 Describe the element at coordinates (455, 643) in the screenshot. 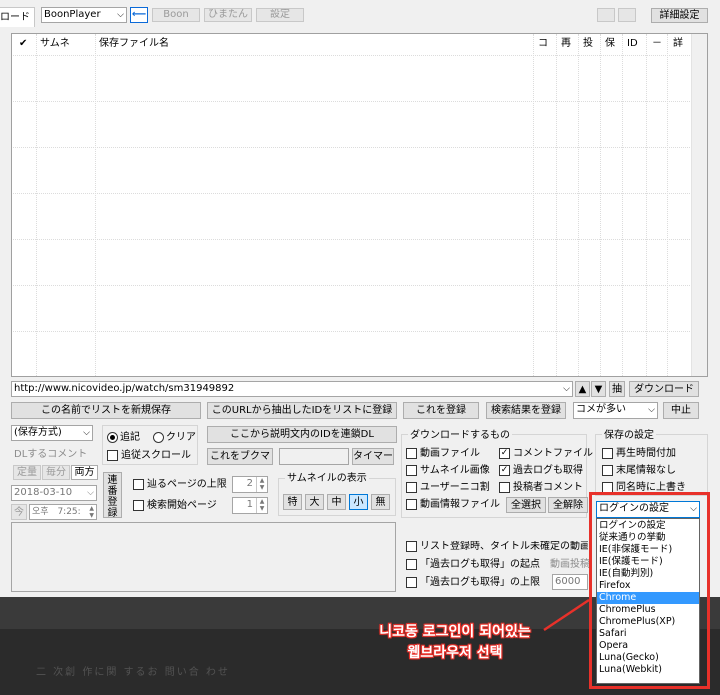

I see `annotation-callout: 니코동 로그인이 되어있는 웹브라우저 선택` at that location.